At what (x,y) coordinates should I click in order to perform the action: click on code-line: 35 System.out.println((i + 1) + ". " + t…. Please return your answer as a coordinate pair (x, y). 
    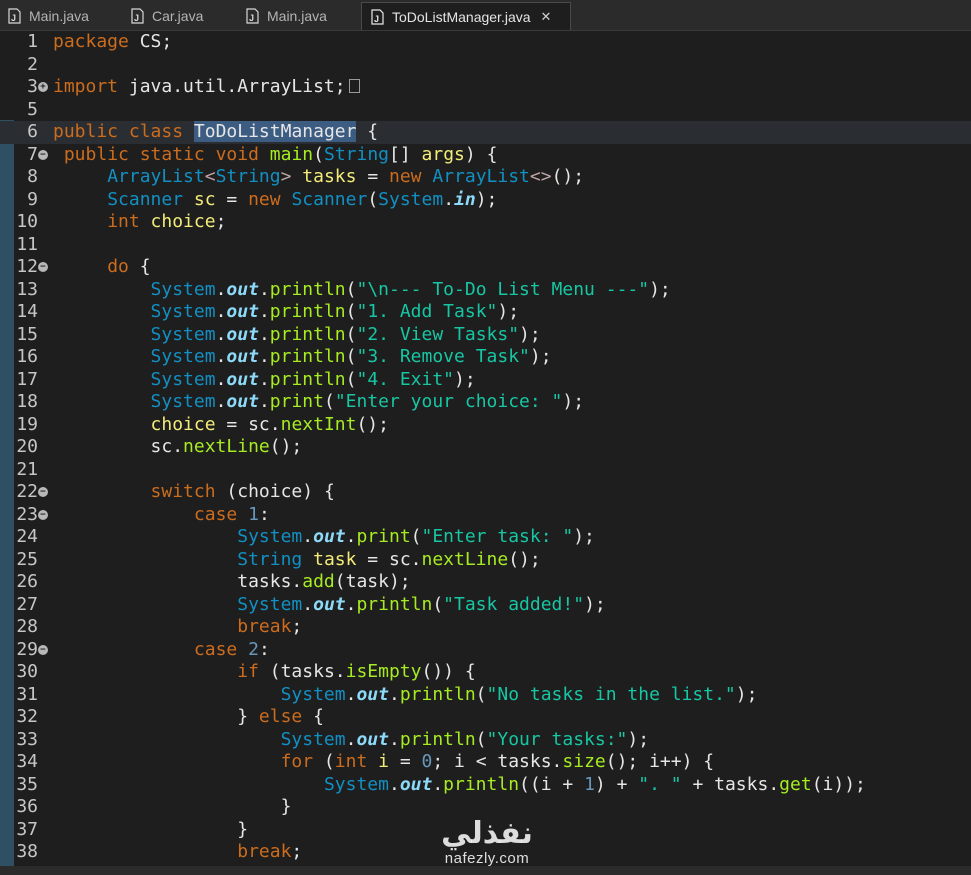
    Looking at the image, I should click on (485, 785).